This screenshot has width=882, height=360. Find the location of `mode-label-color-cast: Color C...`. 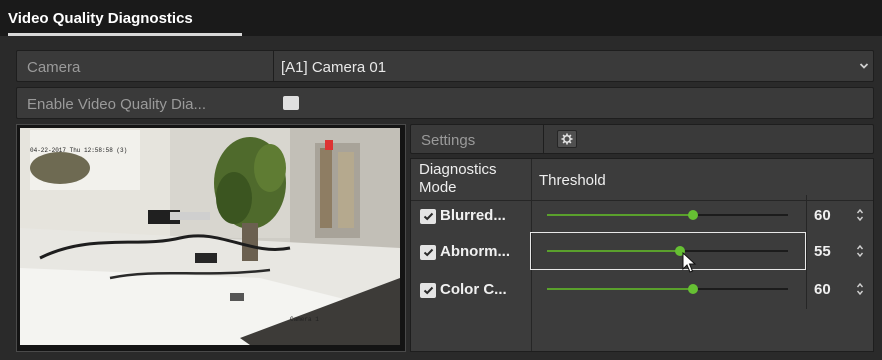

mode-label-color-cast: Color C... is located at coordinates (473, 289).